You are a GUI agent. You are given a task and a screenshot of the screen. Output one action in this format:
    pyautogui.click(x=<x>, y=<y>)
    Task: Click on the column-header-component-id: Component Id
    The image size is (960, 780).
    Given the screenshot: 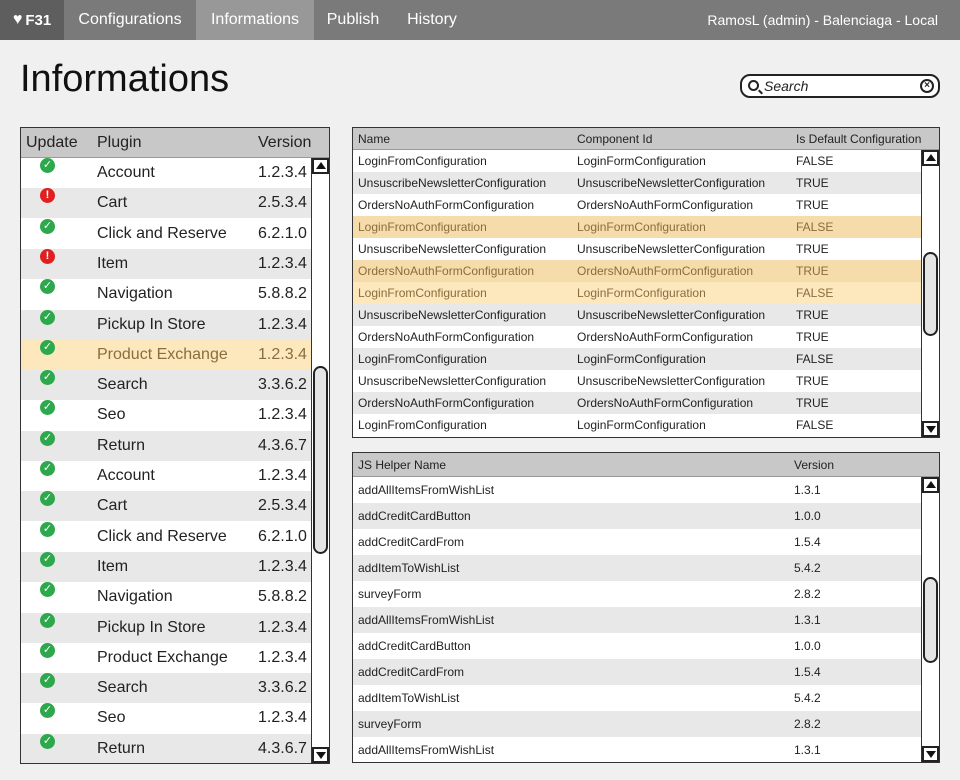 What is the action you would take?
    pyautogui.click(x=614, y=139)
    